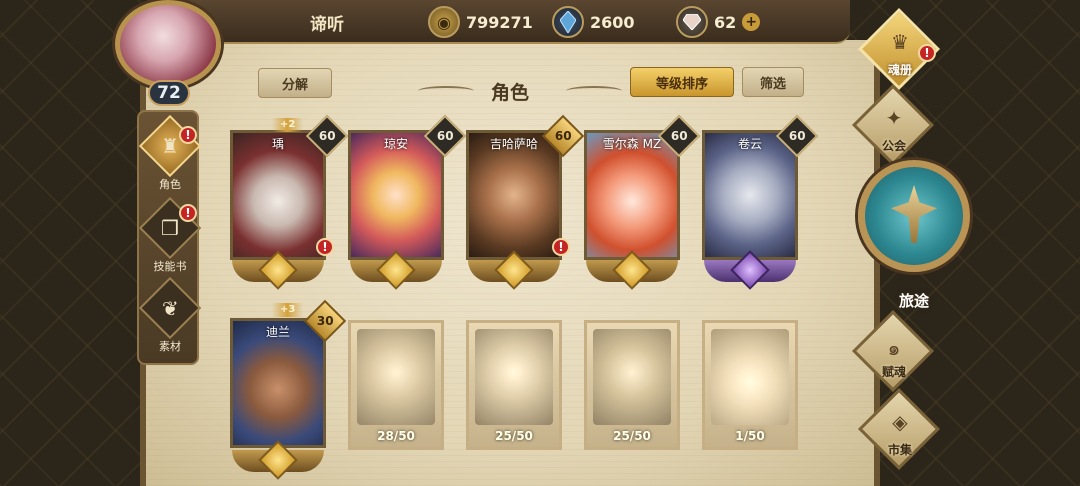 The width and height of the screenshot is (1080, 486). What do you see at coordinates (188, 213) in the screenshot?
I see `tab-skill-books-alert-icon: !` at bounding box center [188, 213].